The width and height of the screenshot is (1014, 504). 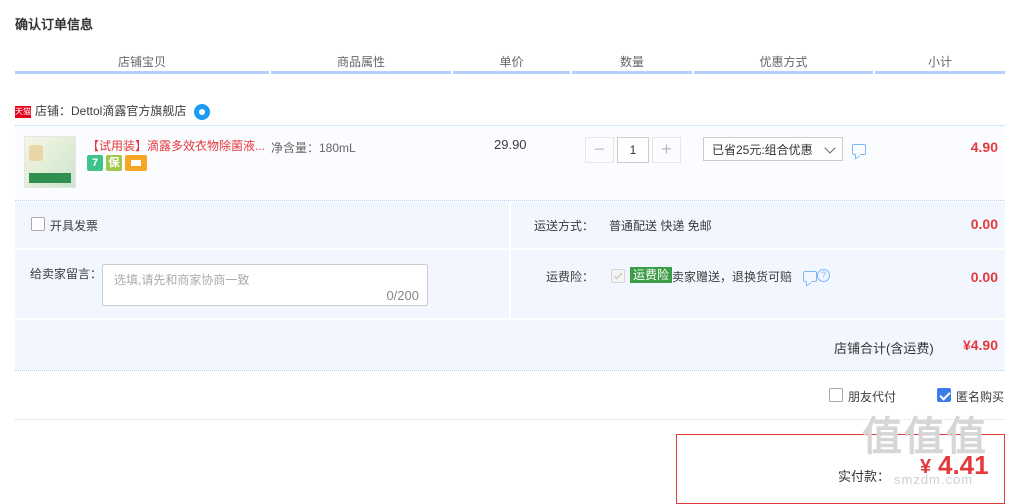 I want to click on message-char-counter: 0/200, so click(x=402, y=295).